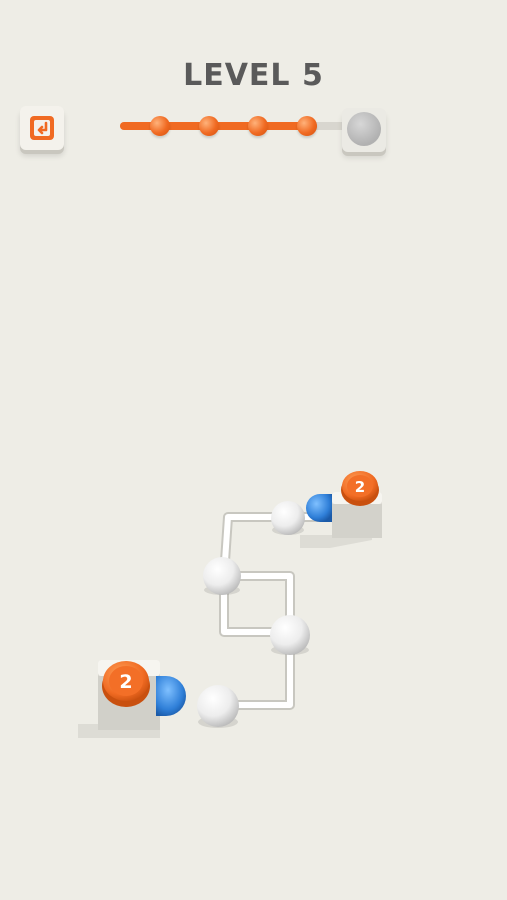  Describe the element at coordinates (125, 682) in the screenshot. I see `socket-bottom-number: 2` at that location.